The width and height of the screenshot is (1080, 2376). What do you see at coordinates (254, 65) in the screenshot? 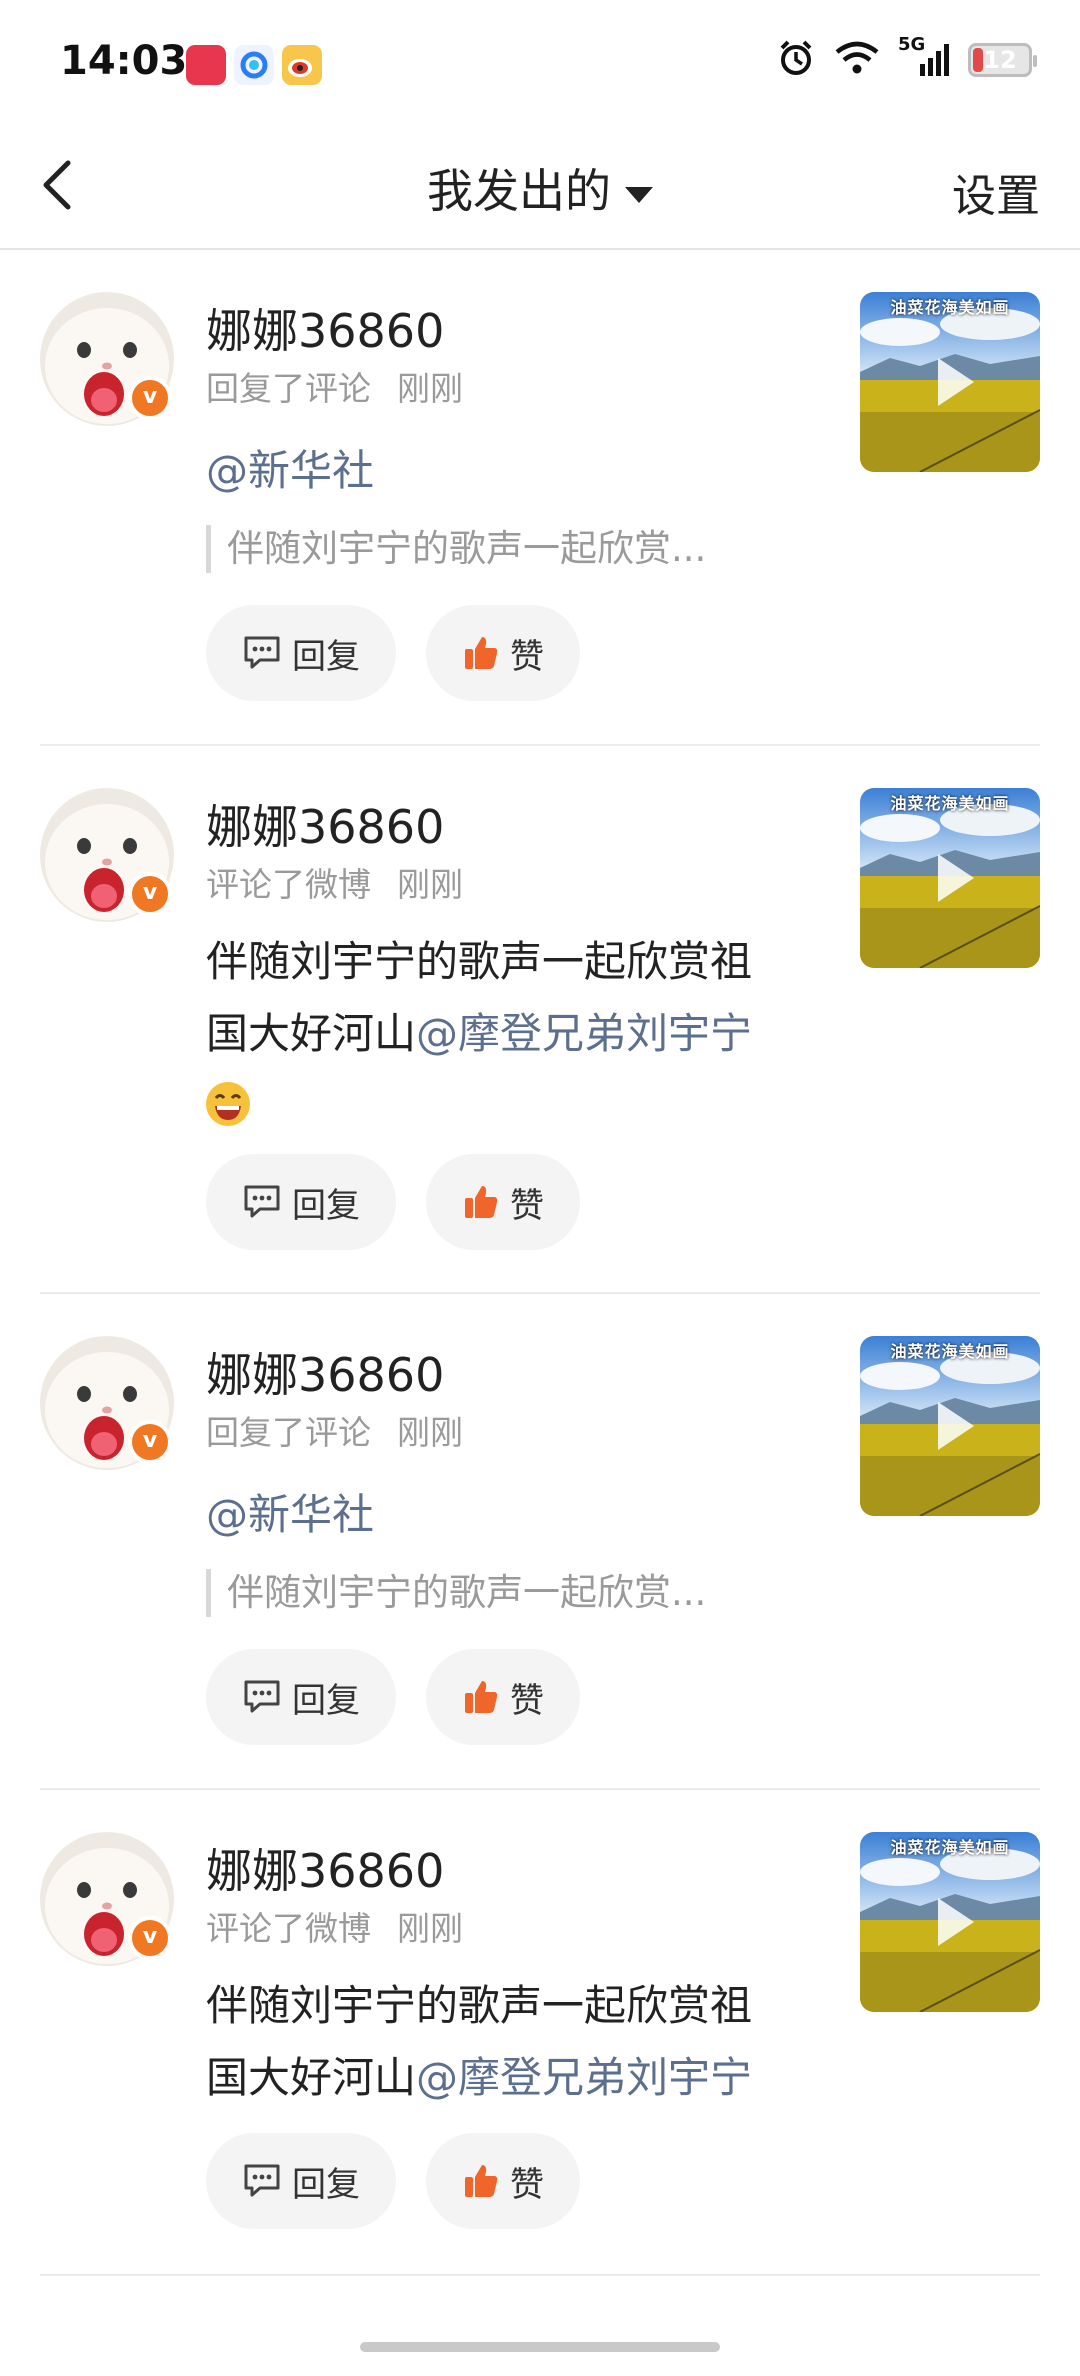
I see `qq-browser-icon` at bounding box center [254, 65].